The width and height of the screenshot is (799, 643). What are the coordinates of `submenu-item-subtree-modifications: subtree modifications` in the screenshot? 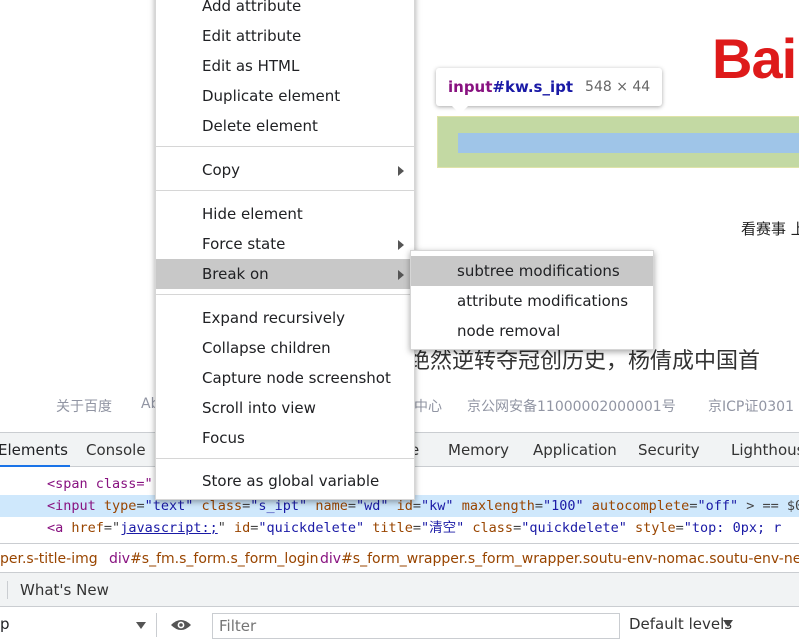 It's located at (532, 271).